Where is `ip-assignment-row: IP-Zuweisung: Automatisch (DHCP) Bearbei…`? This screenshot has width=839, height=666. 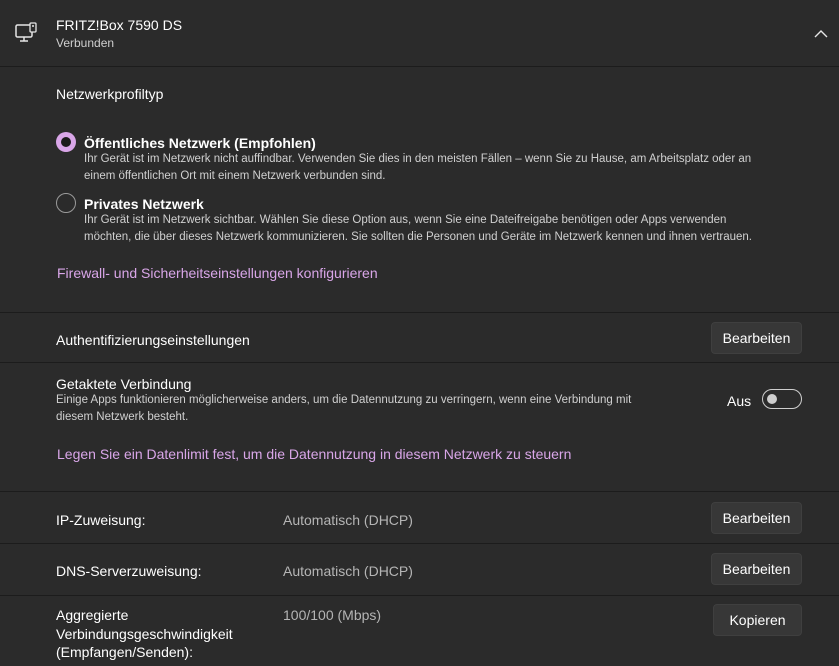
ip-assignment-row: IP-Zuweisung: Automatisch (DHCP) Bearbei… is located at coordinates (419, 517).